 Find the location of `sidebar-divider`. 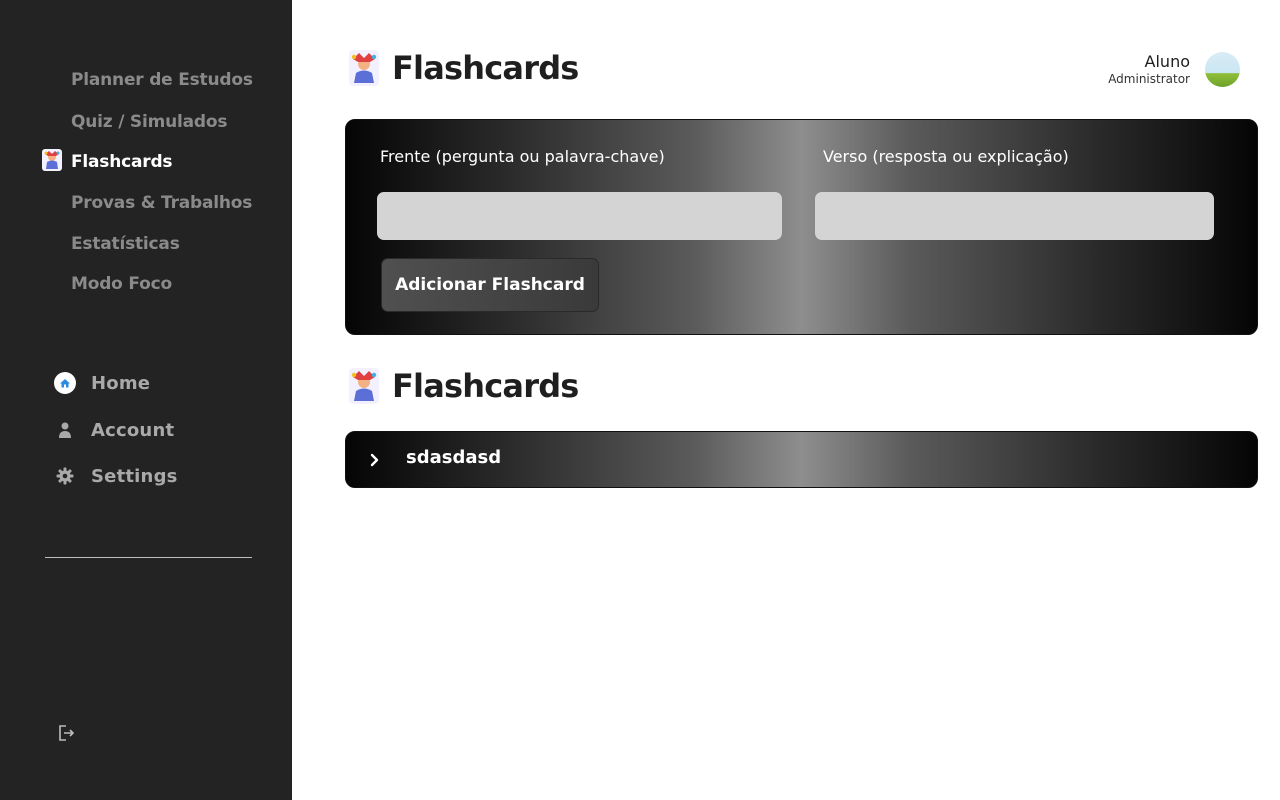

sidebar-divider is located at coordinates (148, 557).